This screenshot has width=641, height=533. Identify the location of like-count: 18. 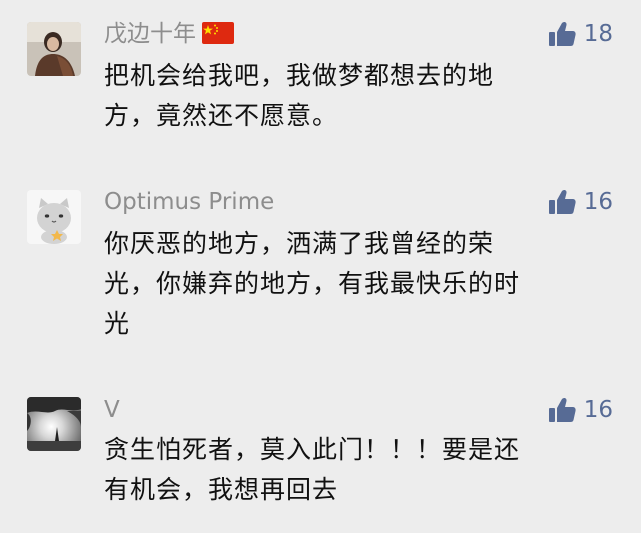
(598, 34).